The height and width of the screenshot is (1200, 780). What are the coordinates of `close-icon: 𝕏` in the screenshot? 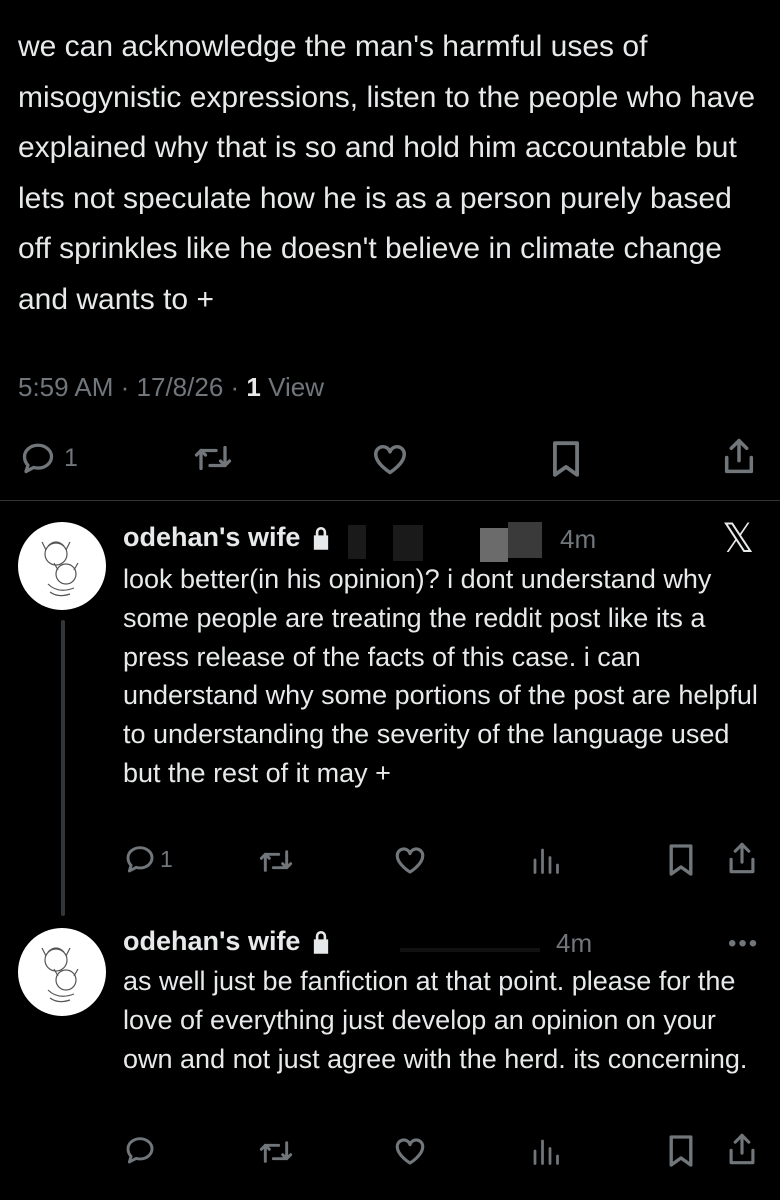 It's located at (738, 539).